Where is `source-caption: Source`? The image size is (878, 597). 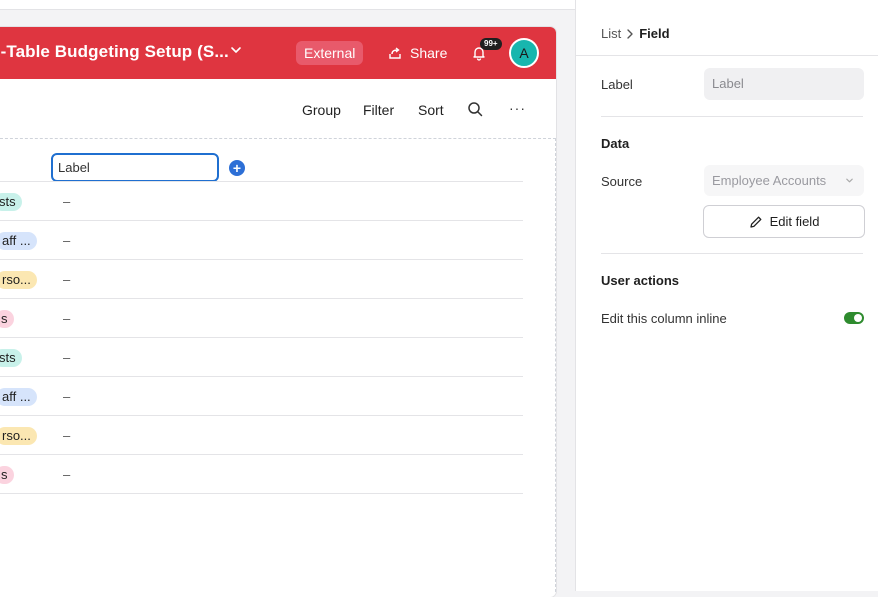
source-caption: Source is located at coordinates (622, 181).